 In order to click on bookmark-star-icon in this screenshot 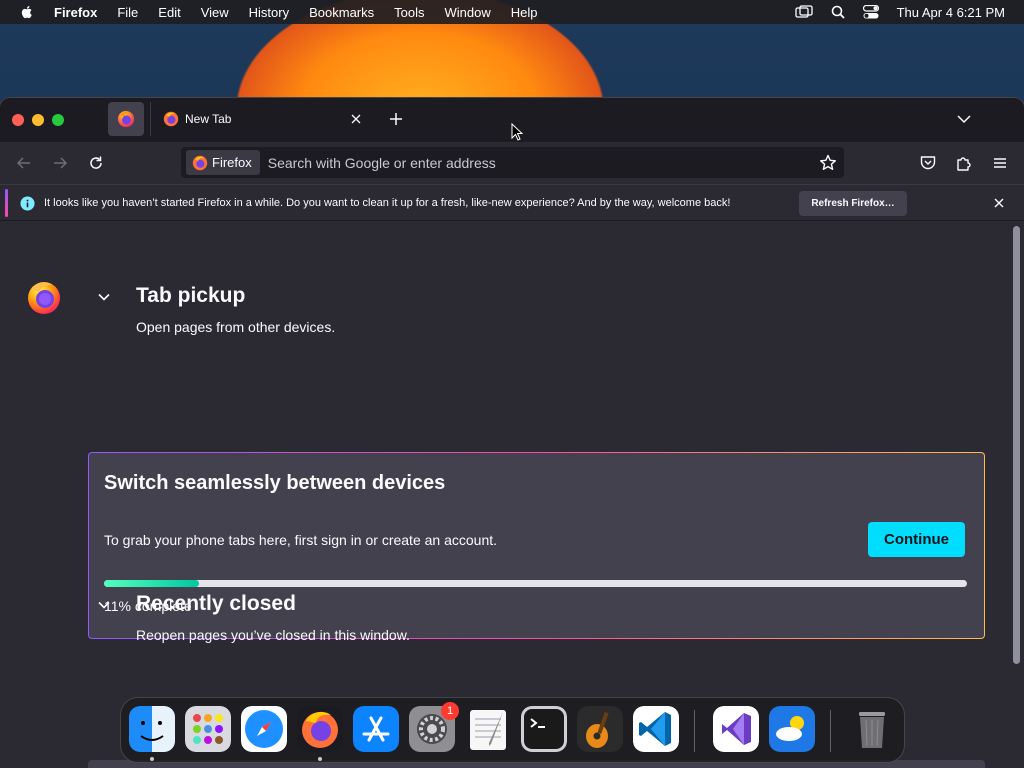, I will do `click(828, 163)`.